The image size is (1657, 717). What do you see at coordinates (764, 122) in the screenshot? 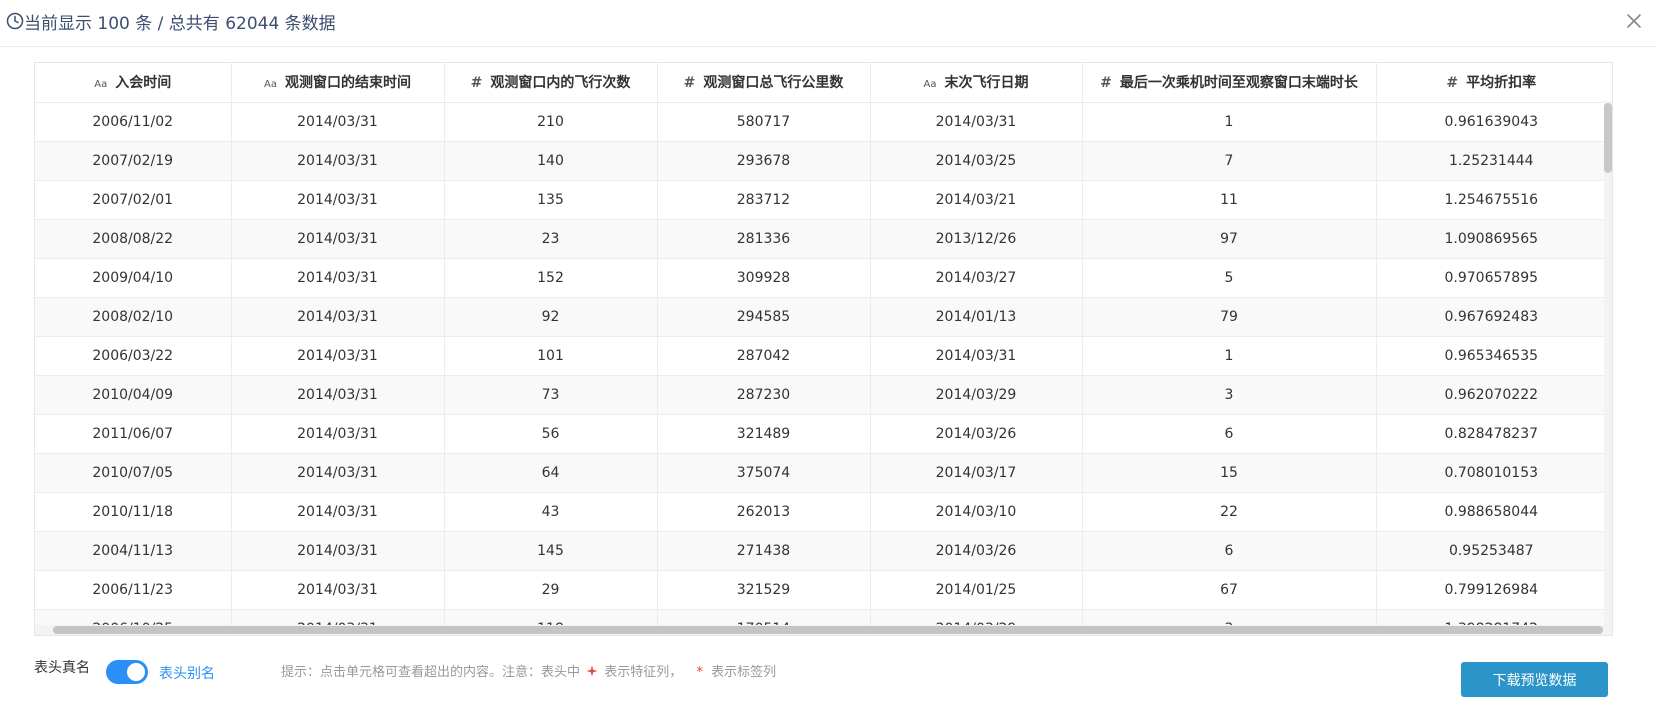
I see `table-cell: 580717` at bounding box center [764, 122].